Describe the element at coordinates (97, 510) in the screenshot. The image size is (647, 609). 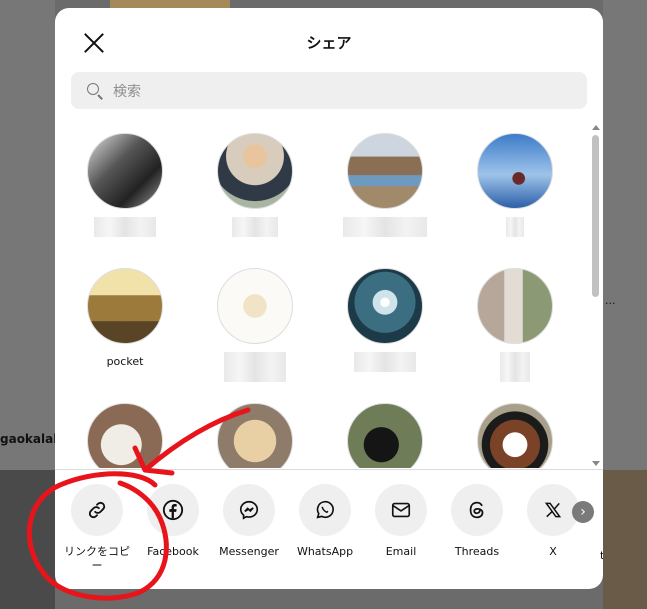
I see `link-icon` at that location.